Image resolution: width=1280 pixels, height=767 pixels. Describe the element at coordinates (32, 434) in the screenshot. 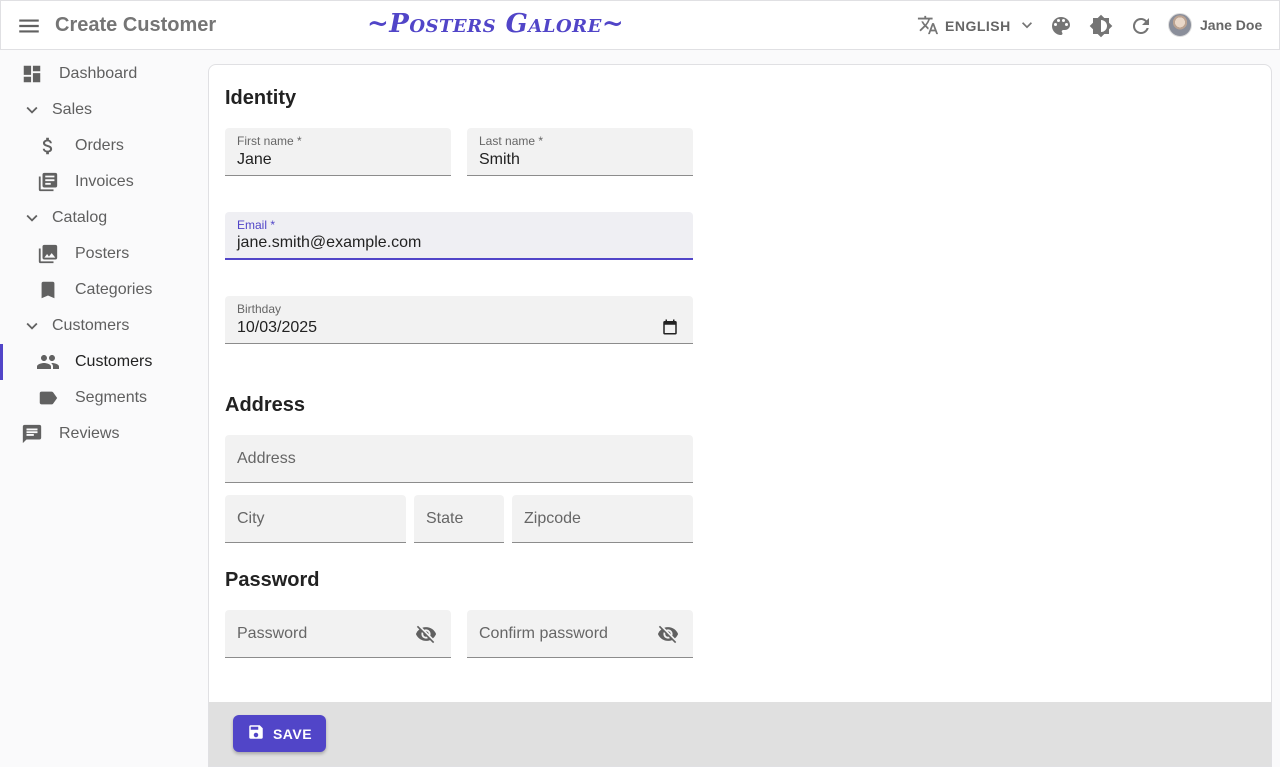

I see `comment-icon` at that location.